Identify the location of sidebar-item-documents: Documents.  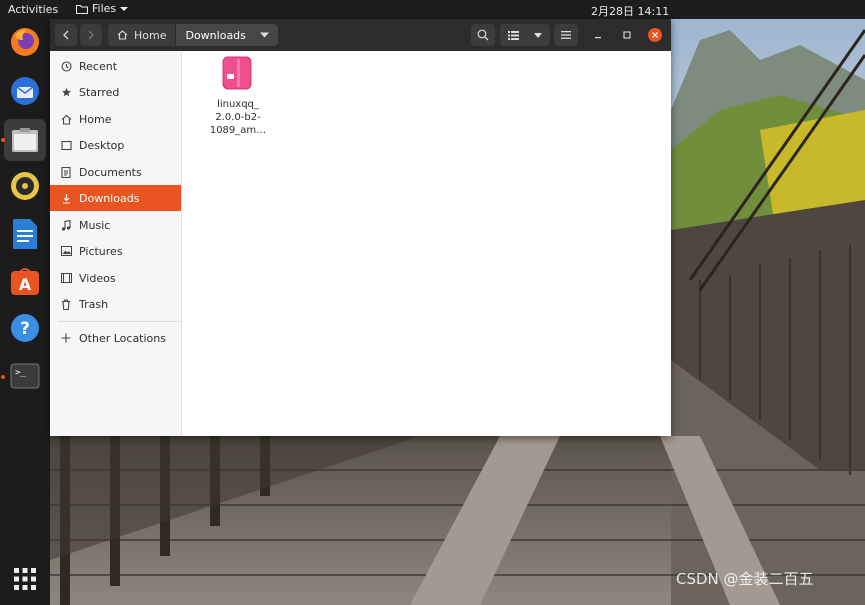
(115, 172).